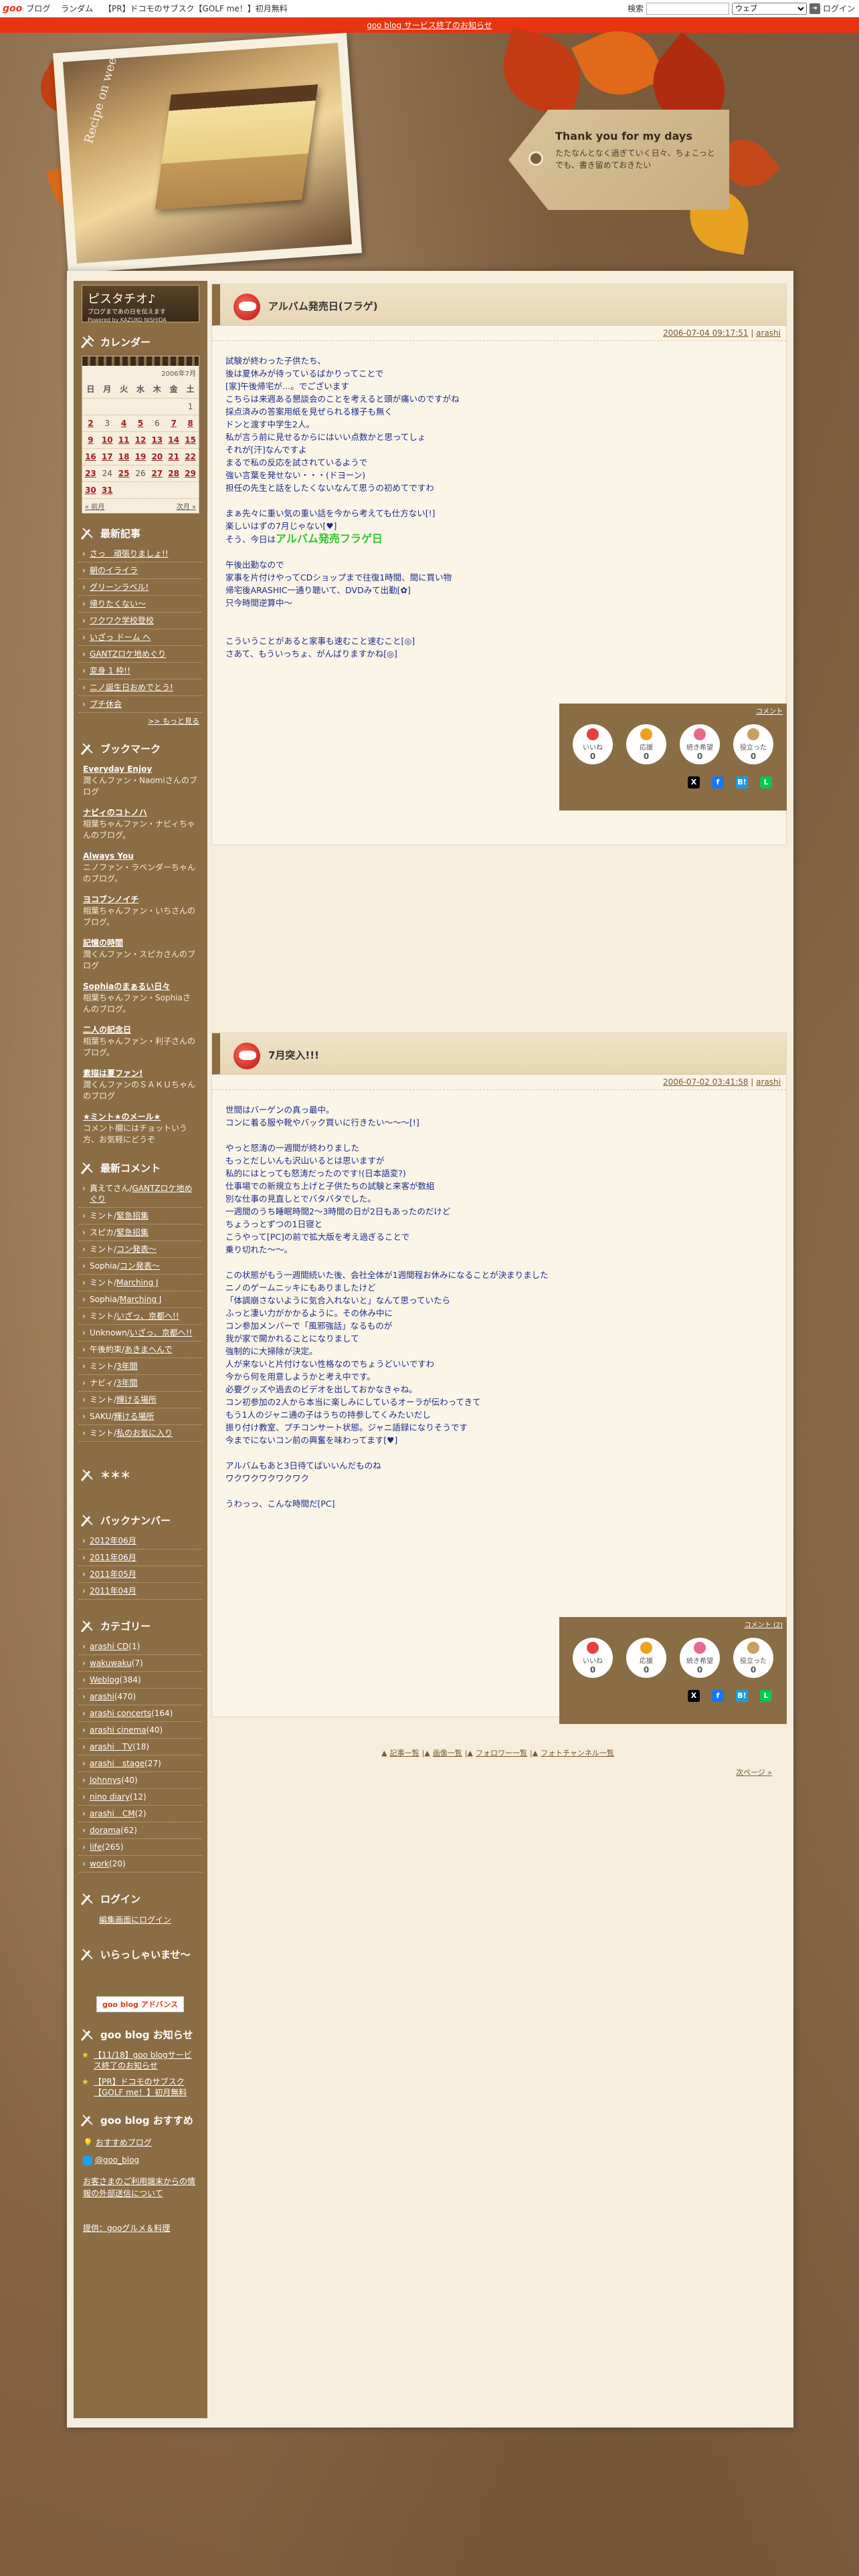  Describe the element at coordinates (140, 1747) in the screenshot. I see `category-item: arashi TV(18)` at that location.